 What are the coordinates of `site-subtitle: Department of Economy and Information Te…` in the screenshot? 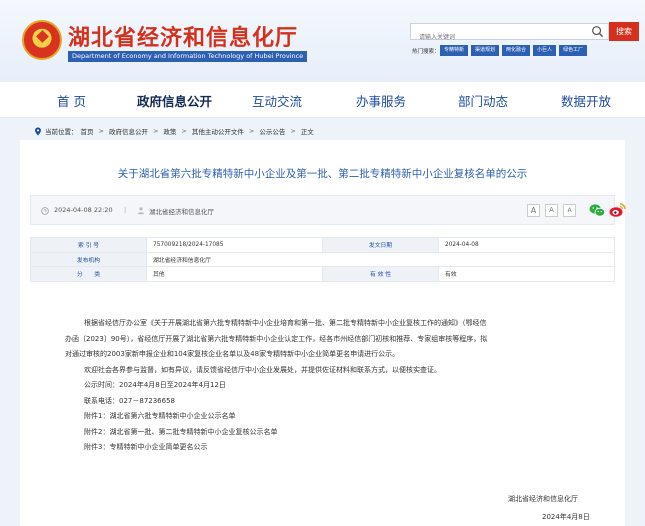 It's located at (188, 56).